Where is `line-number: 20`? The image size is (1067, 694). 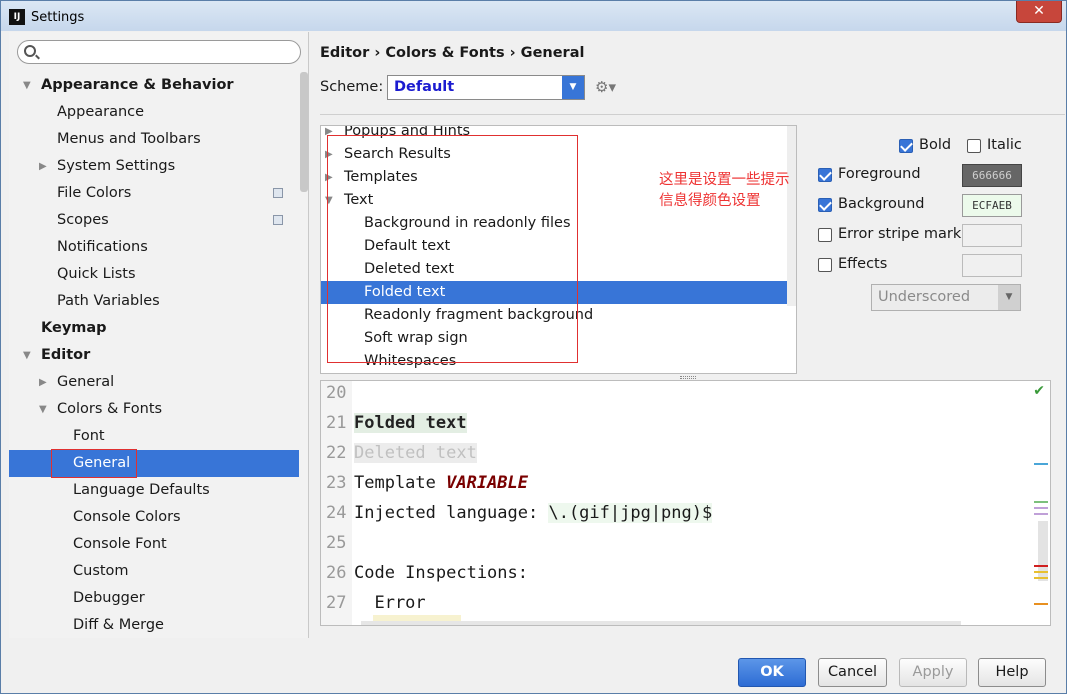
line-number: 20 is located at coordinates (336, 393).